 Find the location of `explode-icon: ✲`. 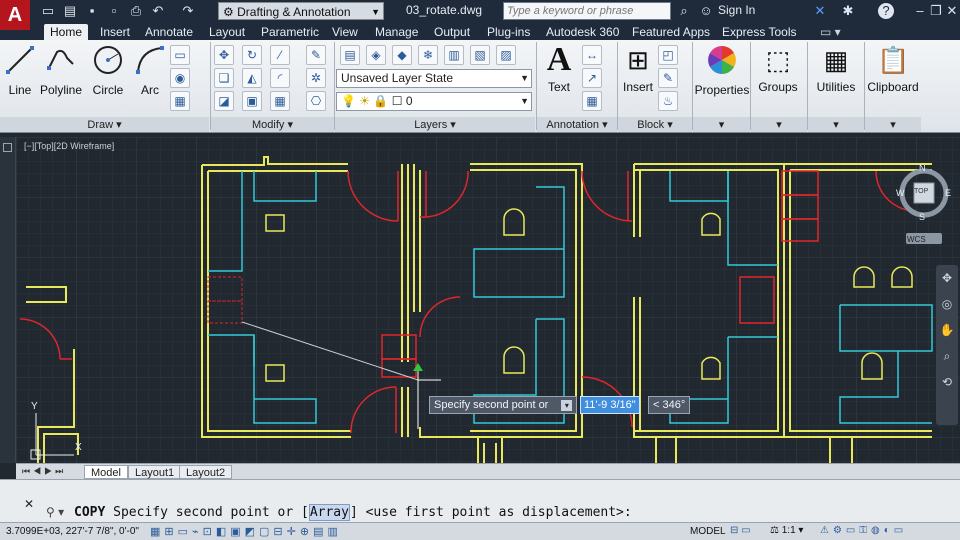

explode-icon: ✲ is located at coordinates (316, 78).